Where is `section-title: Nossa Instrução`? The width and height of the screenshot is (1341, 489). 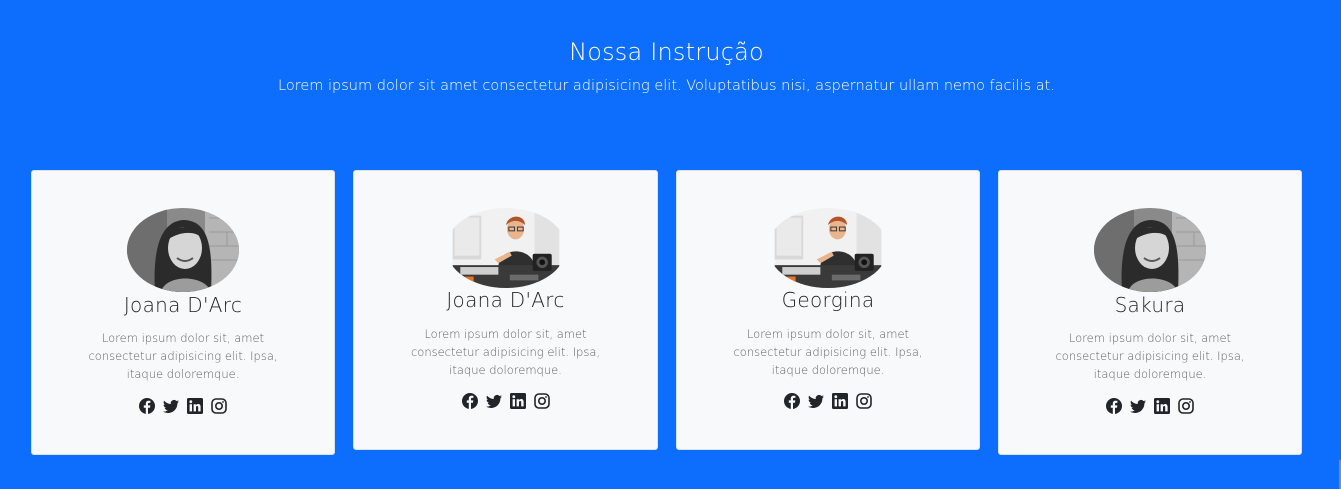 section-title: Nossa Instrução is located at coordinates (666, 52).